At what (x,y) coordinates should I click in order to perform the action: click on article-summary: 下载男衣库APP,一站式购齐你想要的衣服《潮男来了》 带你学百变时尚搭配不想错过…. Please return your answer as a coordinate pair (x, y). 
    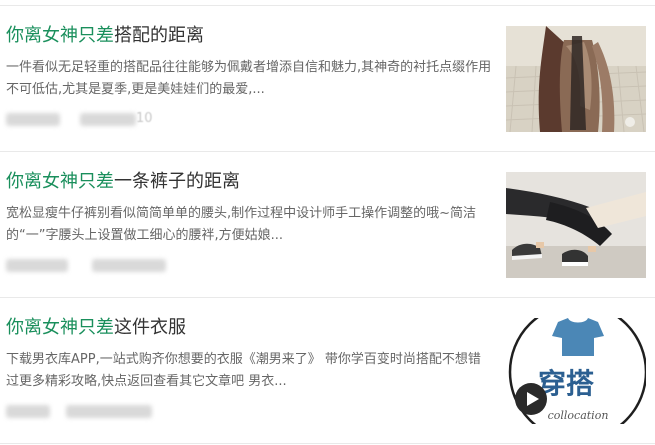
    Looking at the image, I should click on (243, 370).